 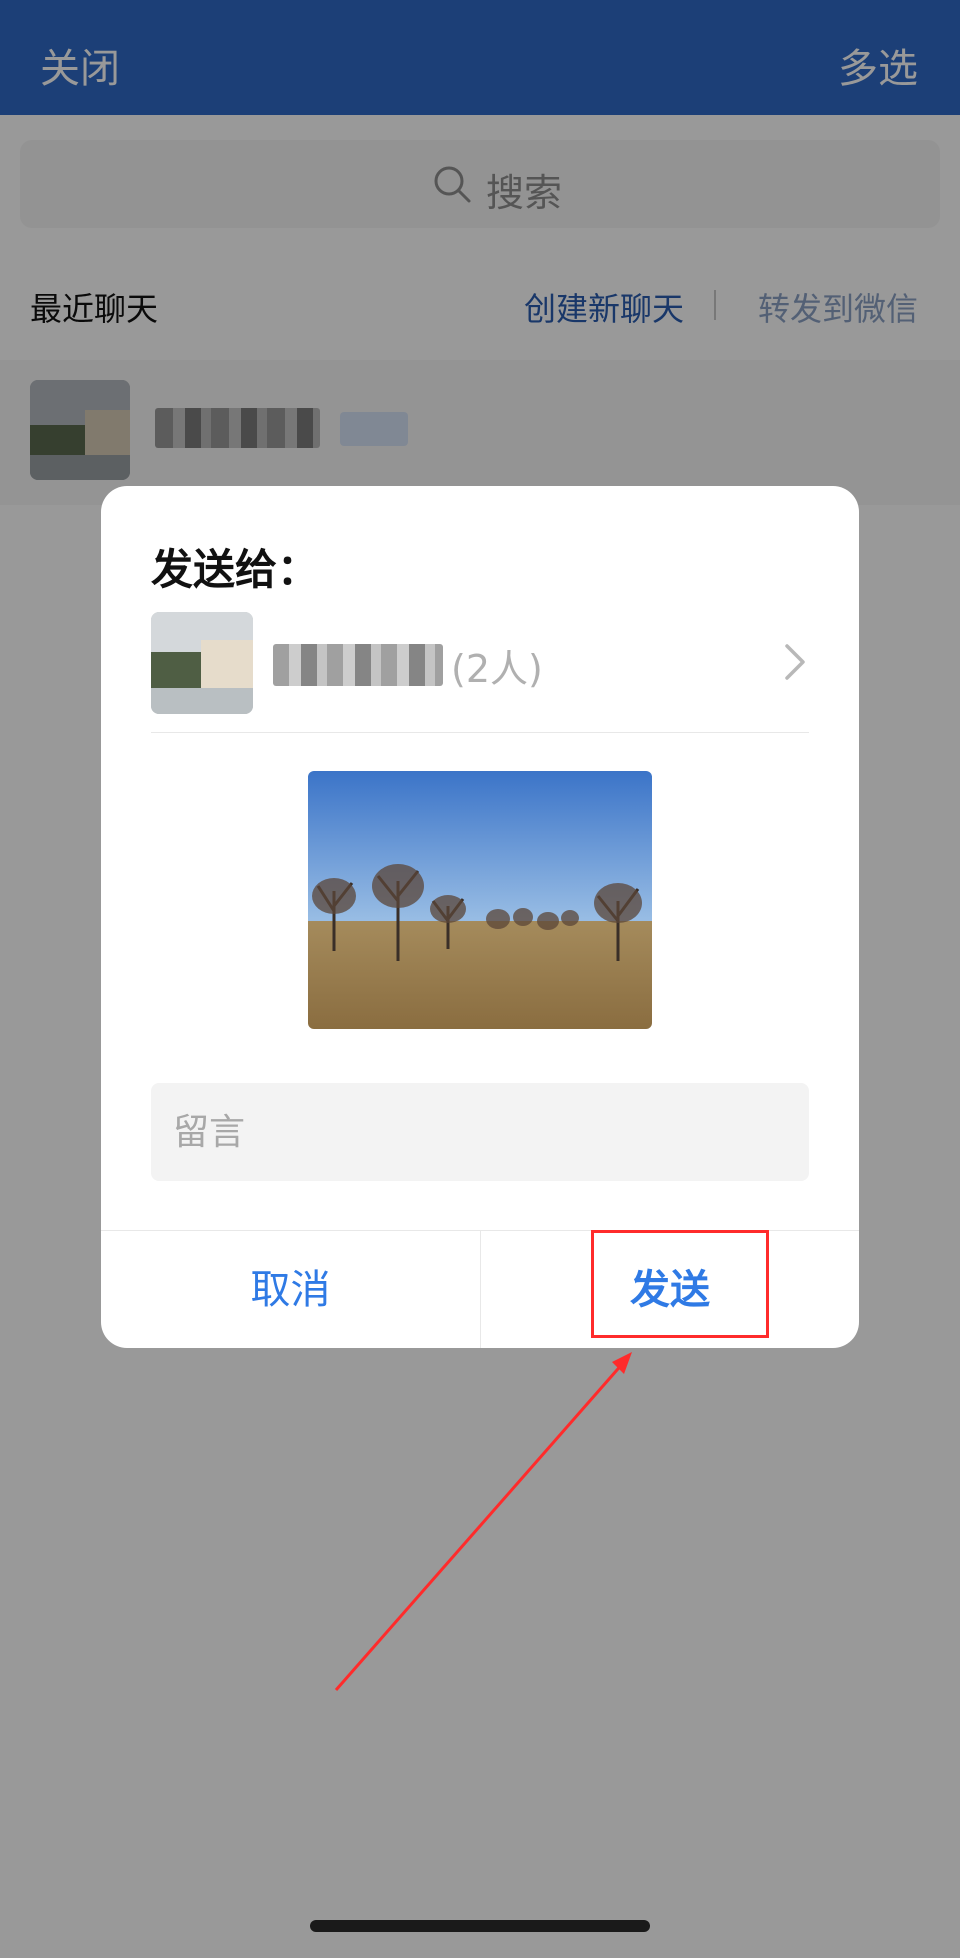 What do you see at coordinates (795, 662) in the screenshot?
I see `chevron-right-icon` at bounding box center [795, 662].